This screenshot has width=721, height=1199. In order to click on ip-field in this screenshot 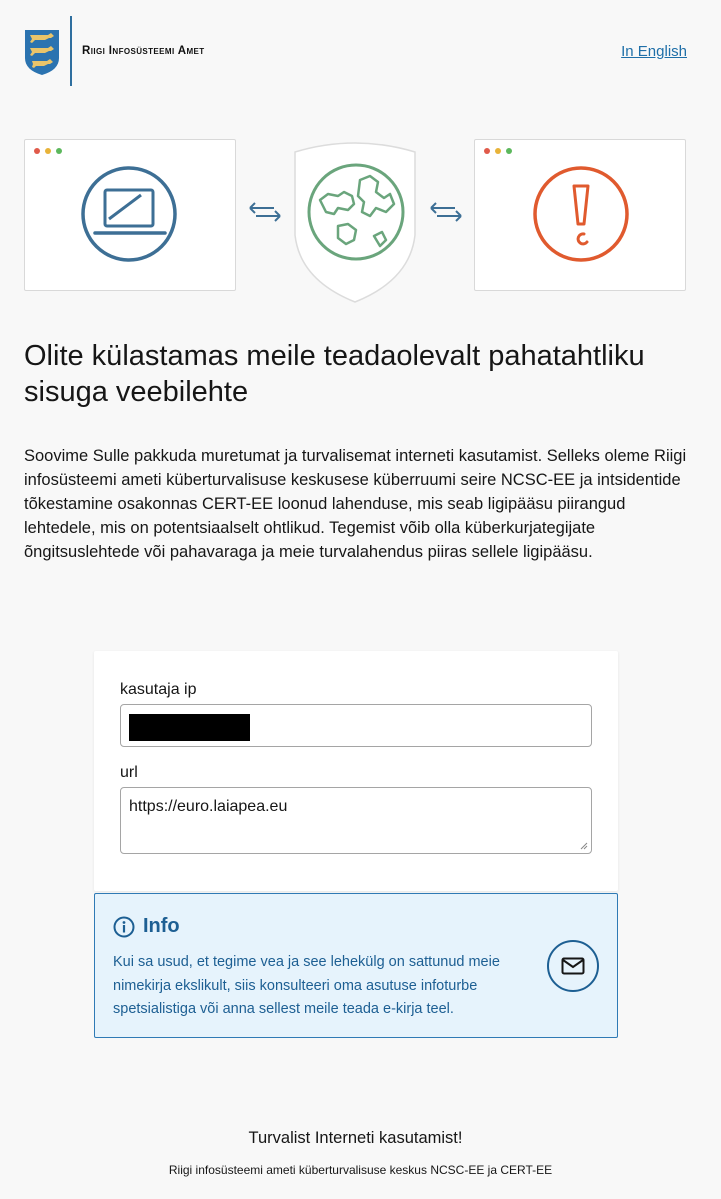, I will do `click(356, 725)`.